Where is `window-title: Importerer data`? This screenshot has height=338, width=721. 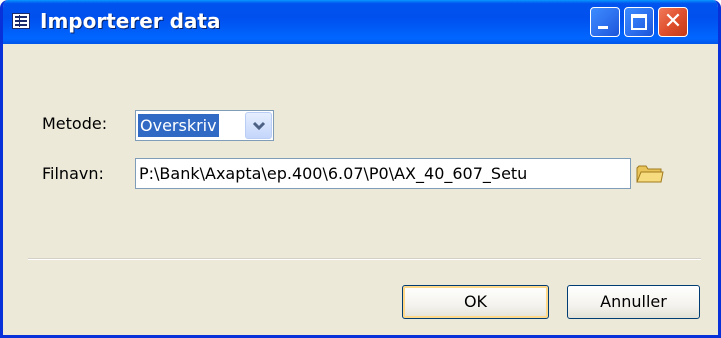 window-title: Importerer data is located at coordinates (130, 21).